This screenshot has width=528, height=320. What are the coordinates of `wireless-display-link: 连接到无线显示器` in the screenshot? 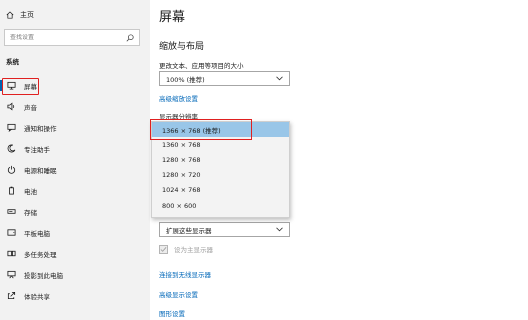 It's located at (185, 274).